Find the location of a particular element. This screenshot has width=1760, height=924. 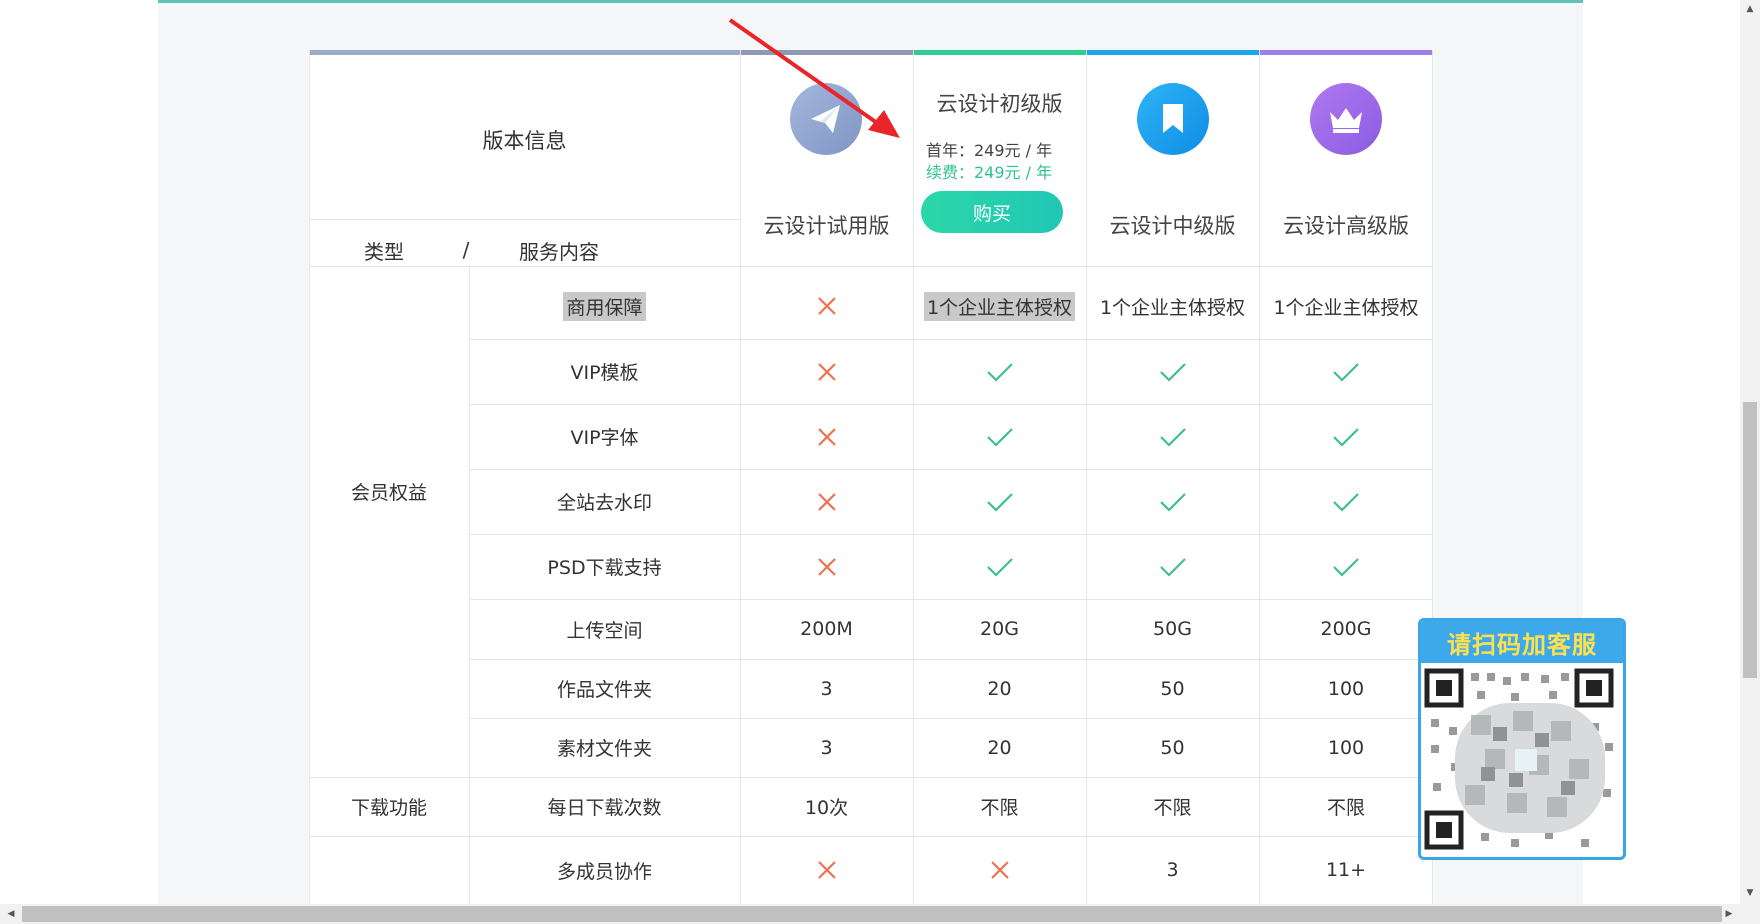

row-label: VIP字体 is located at coordinates (604, 436).